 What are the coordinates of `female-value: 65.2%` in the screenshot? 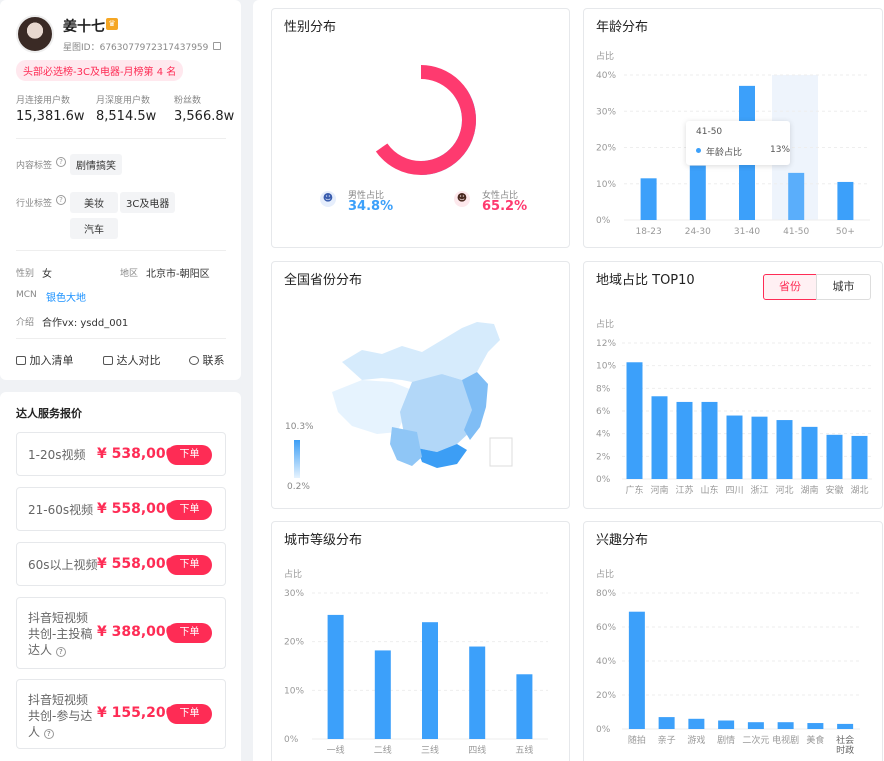 It's located at (505, 206).